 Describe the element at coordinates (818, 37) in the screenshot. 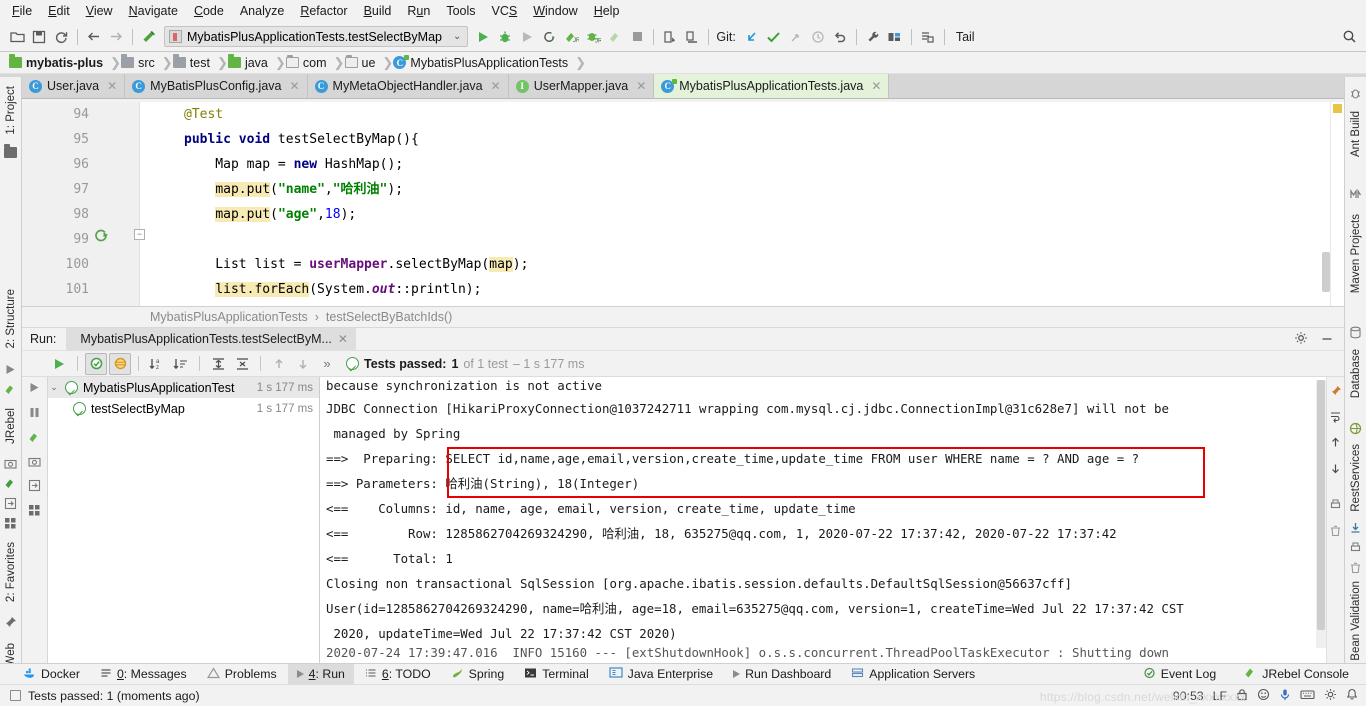

I see `vcs-history-icon` at that location.